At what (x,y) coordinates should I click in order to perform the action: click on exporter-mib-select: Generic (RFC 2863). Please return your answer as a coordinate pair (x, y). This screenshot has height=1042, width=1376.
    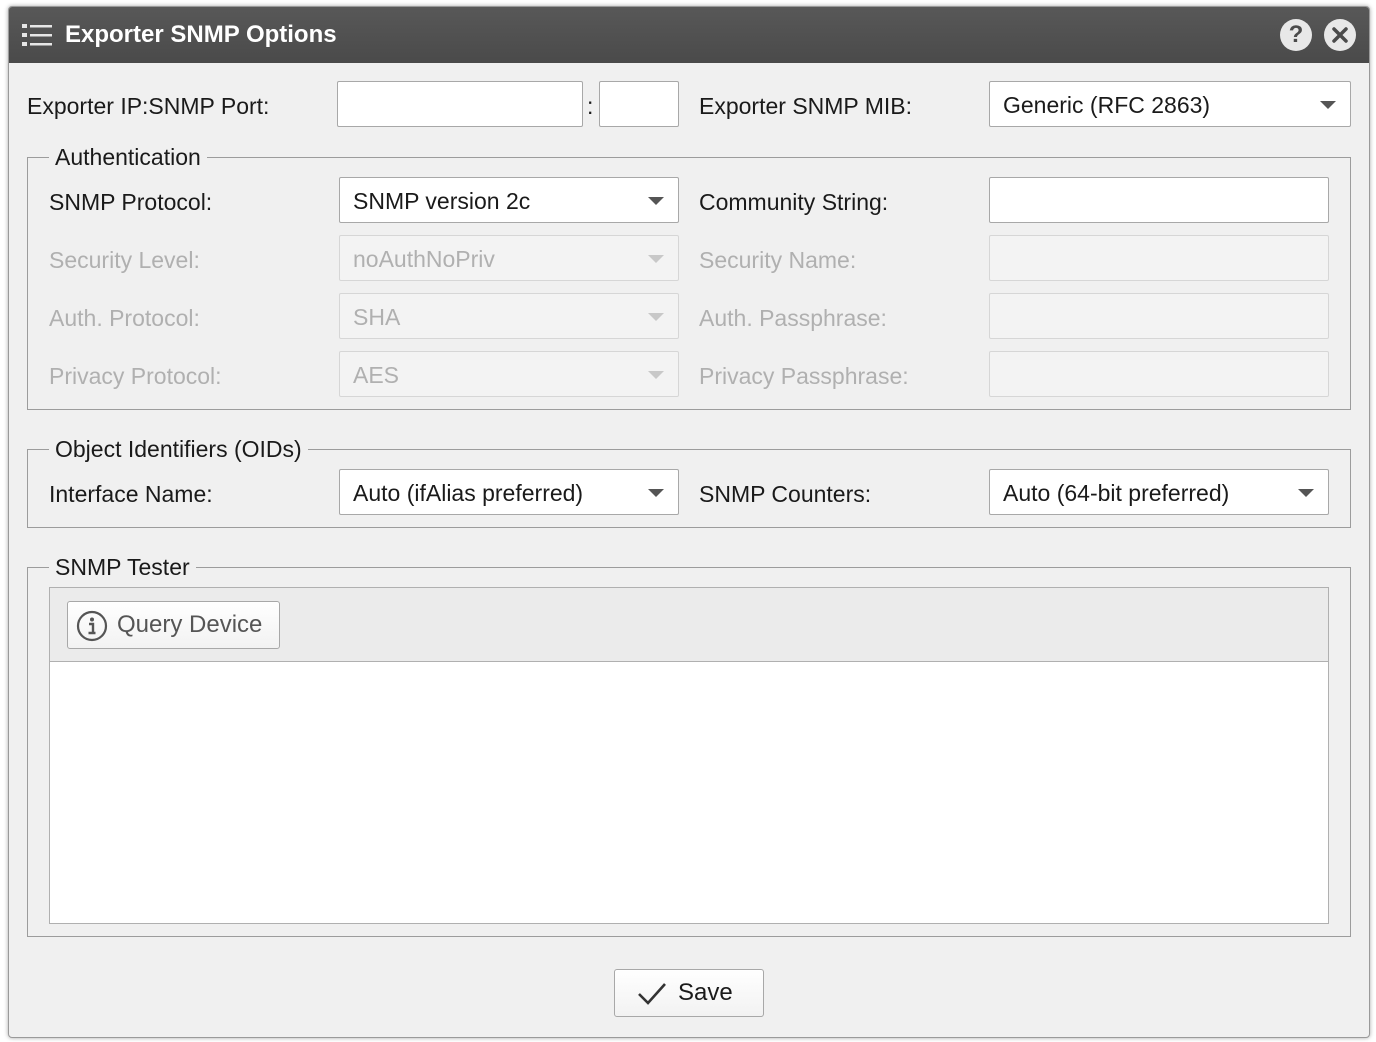
    Looking at the image, I should click on (1170, 104).